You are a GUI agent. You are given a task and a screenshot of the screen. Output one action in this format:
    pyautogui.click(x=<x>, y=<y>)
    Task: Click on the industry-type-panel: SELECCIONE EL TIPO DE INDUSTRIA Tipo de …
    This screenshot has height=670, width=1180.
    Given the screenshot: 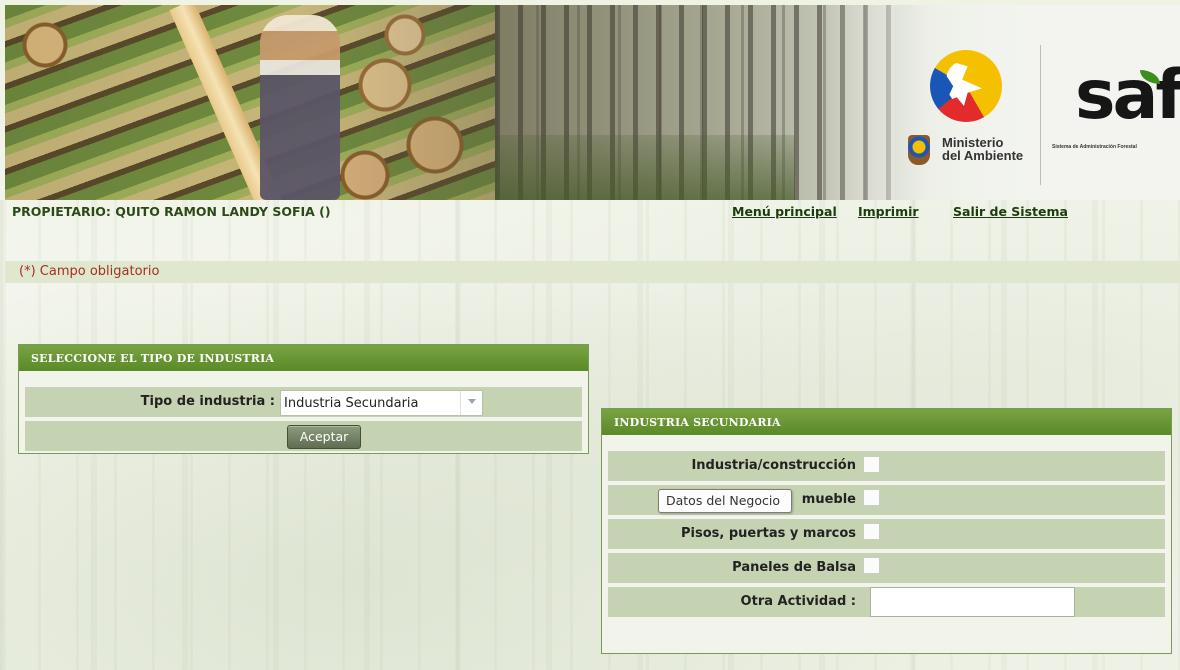 What is the action you would take?
    pyautogui.click(x=303, y=399)
    